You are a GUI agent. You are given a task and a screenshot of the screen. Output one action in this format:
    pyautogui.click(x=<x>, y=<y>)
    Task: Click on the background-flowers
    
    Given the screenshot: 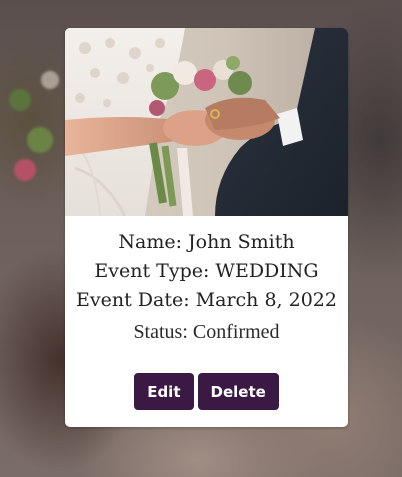 What is the action you would take?
    pyautogui.click(x=35, y=135)
    